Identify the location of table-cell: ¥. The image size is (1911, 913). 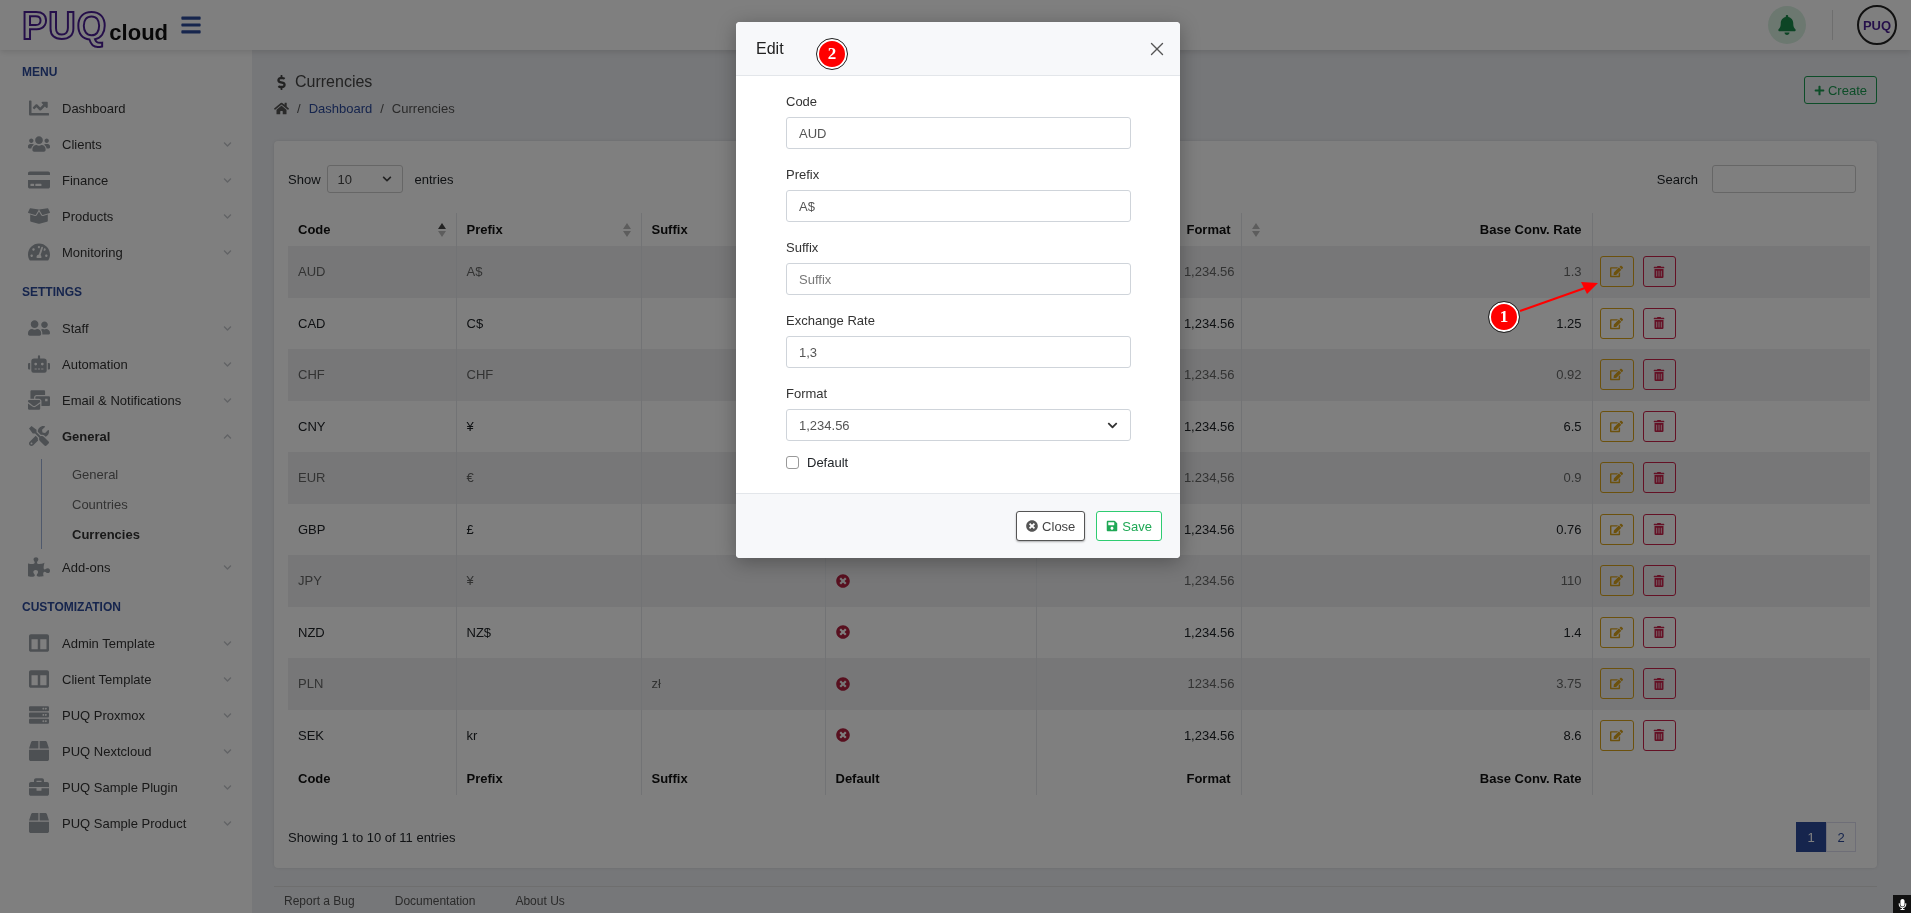
(470, 426).